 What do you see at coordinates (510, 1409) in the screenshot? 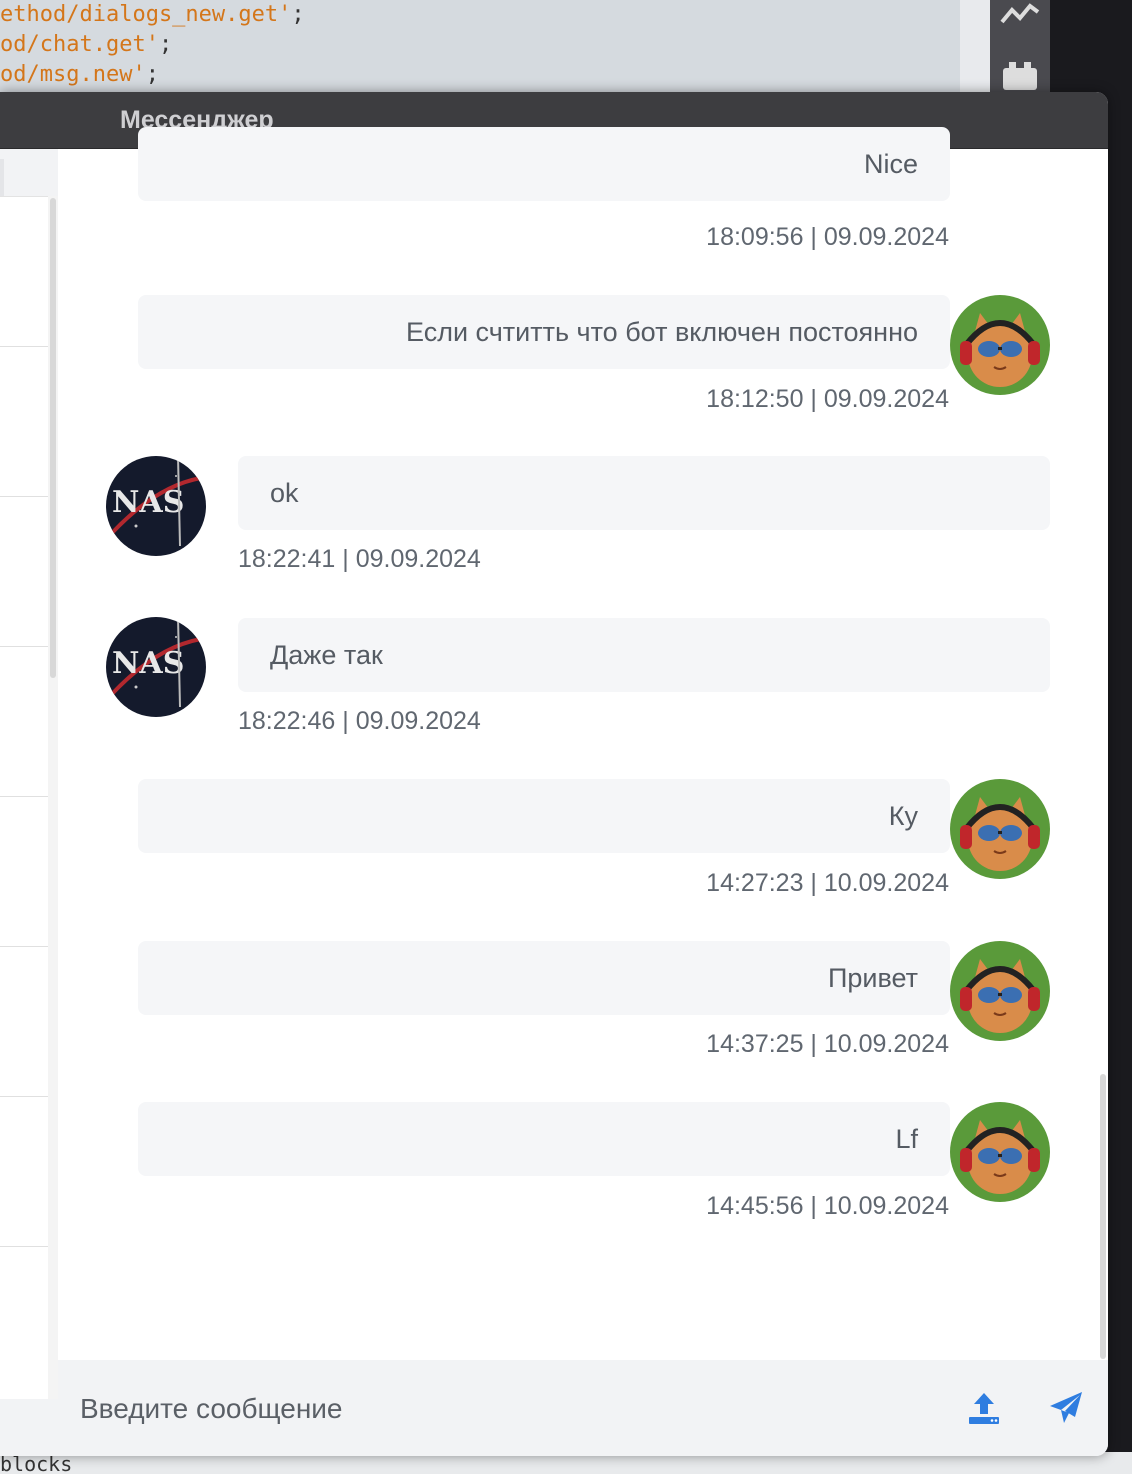
I see `message-input` at bounding box center [510, 1409].